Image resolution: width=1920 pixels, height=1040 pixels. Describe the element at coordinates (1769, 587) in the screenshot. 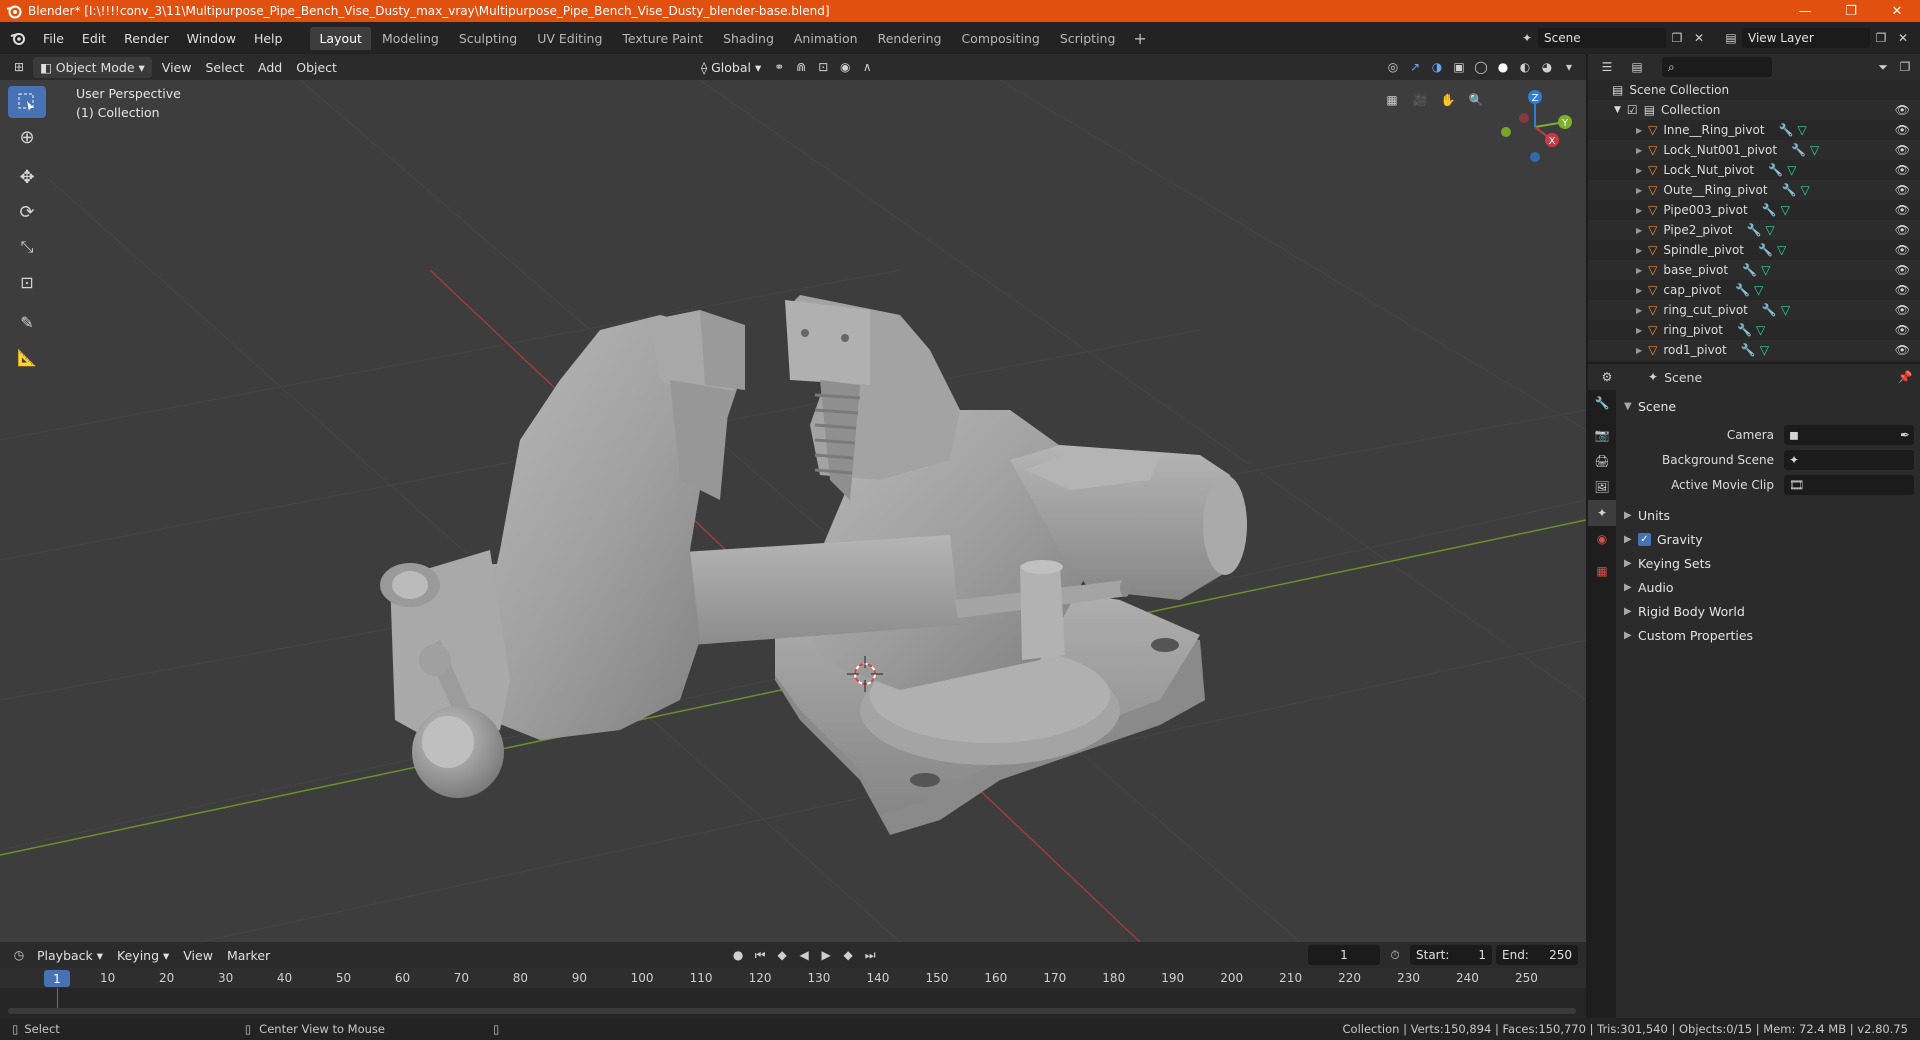

I see `audio-panel: ▶ Audio` at that location.